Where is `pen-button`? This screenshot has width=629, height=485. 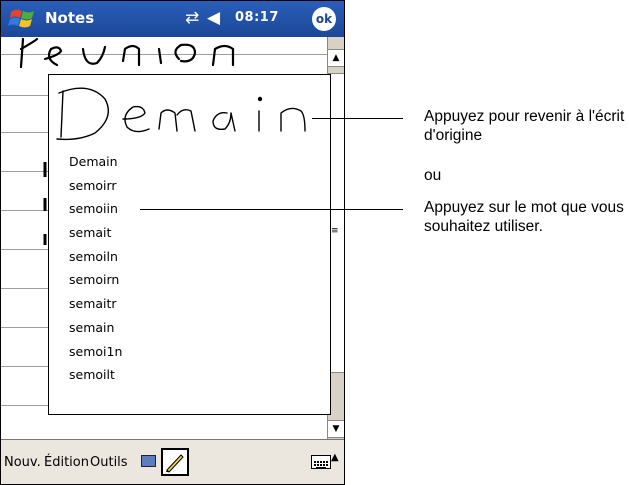
pen-button is located at coordinates (175, 462).